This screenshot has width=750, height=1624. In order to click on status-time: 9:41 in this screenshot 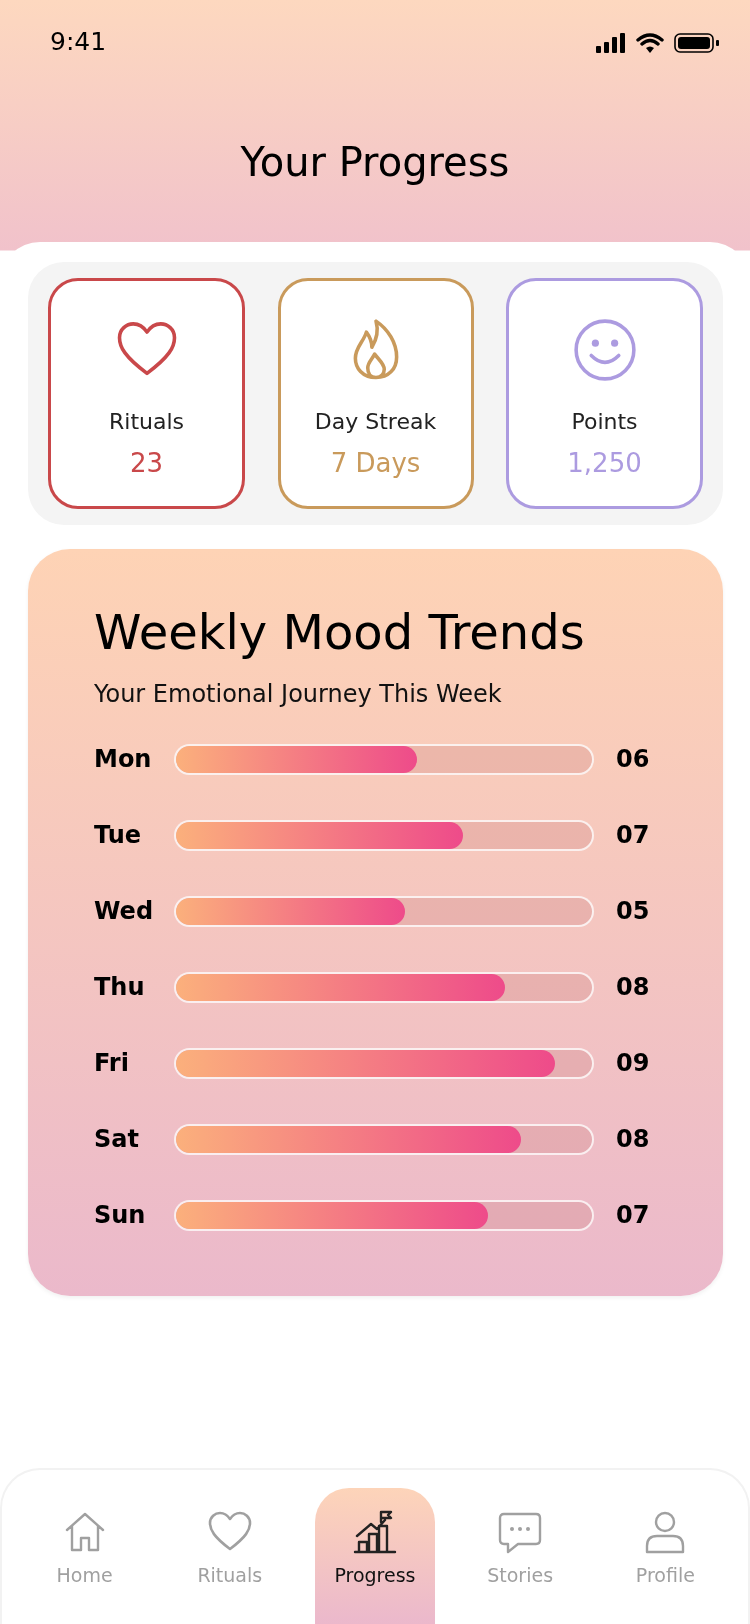, I will do `click(78, 41)`.